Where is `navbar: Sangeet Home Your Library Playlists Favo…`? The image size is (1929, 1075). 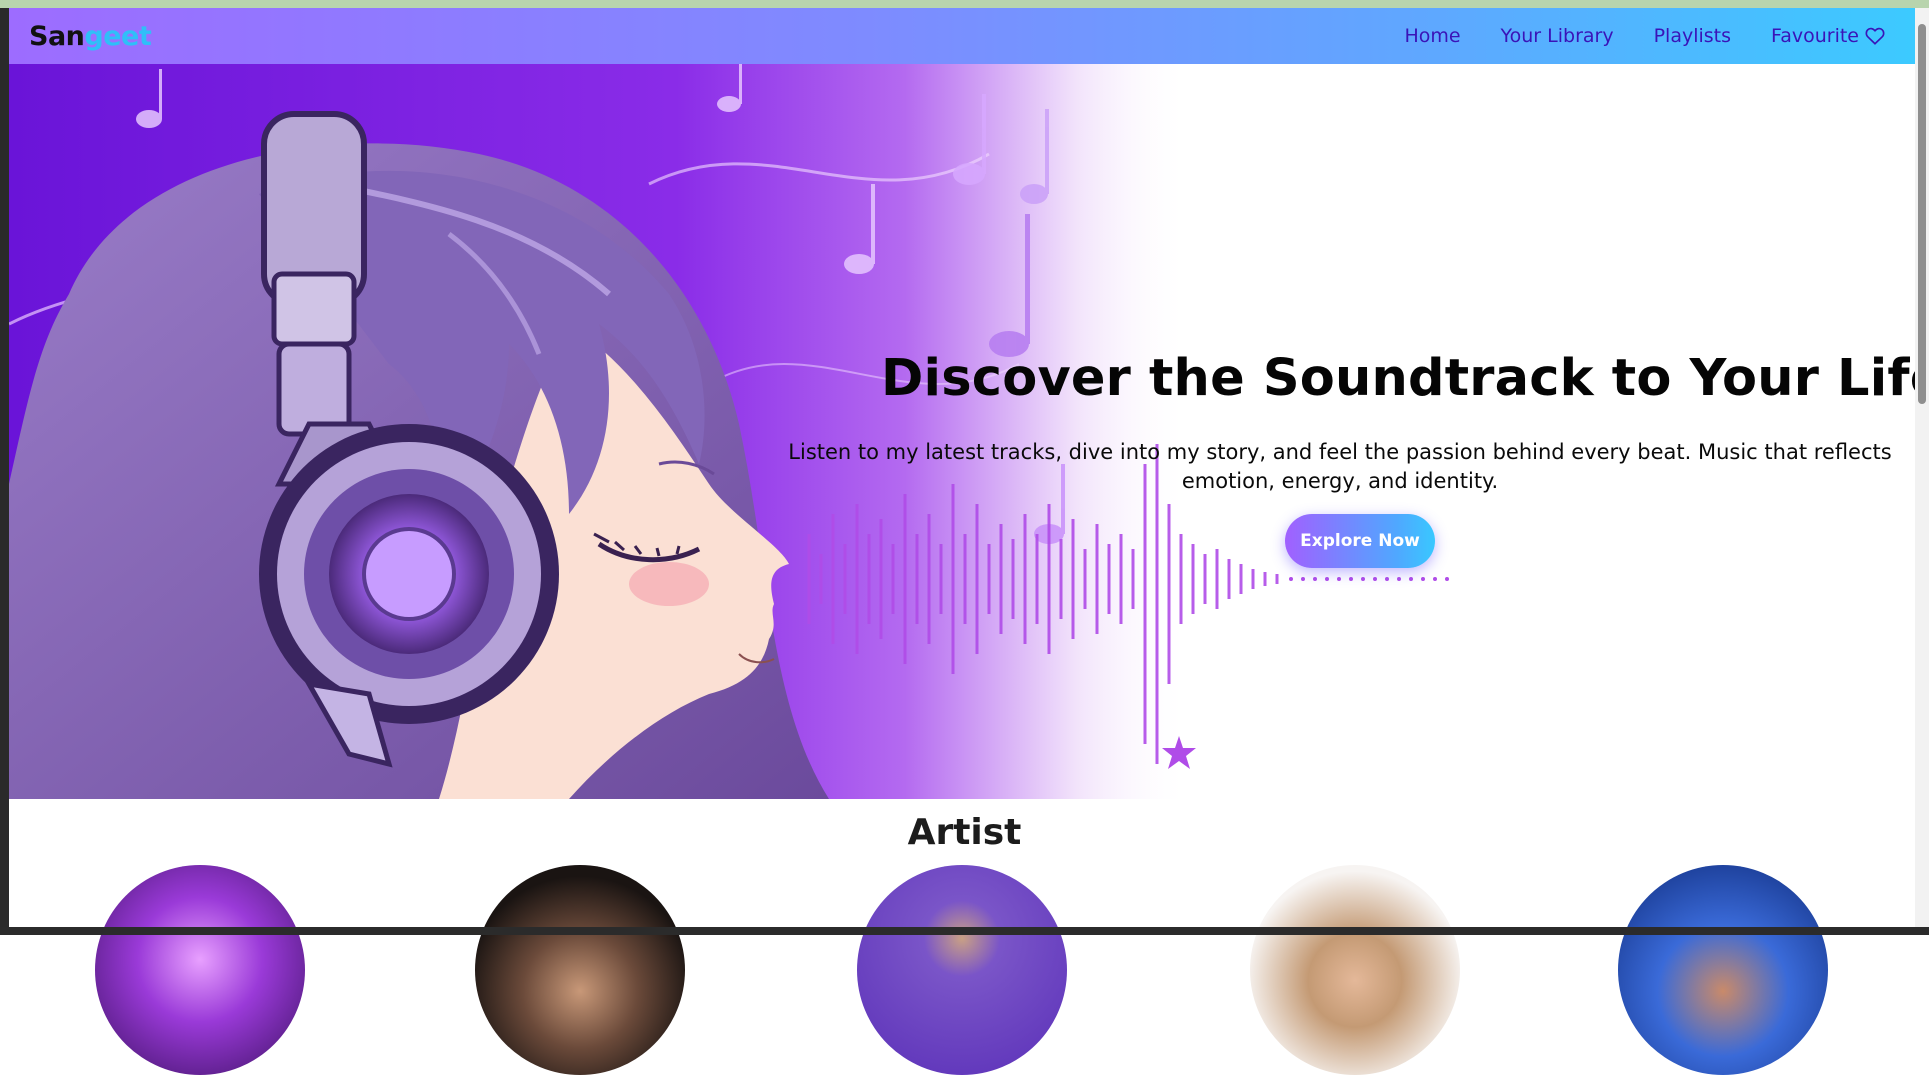 navbar: Sangeet Home Your Library Playlists Favo… is located at coordinates (962, 36).